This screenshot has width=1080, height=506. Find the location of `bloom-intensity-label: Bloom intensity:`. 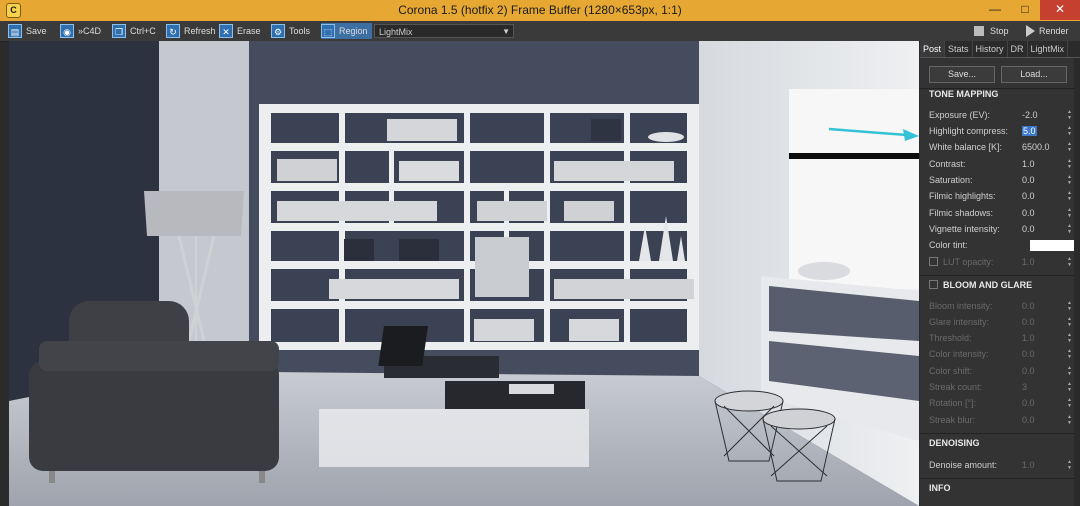

bloom-intensity-label: Bloom intensity: is located at coordinates (961, 306).